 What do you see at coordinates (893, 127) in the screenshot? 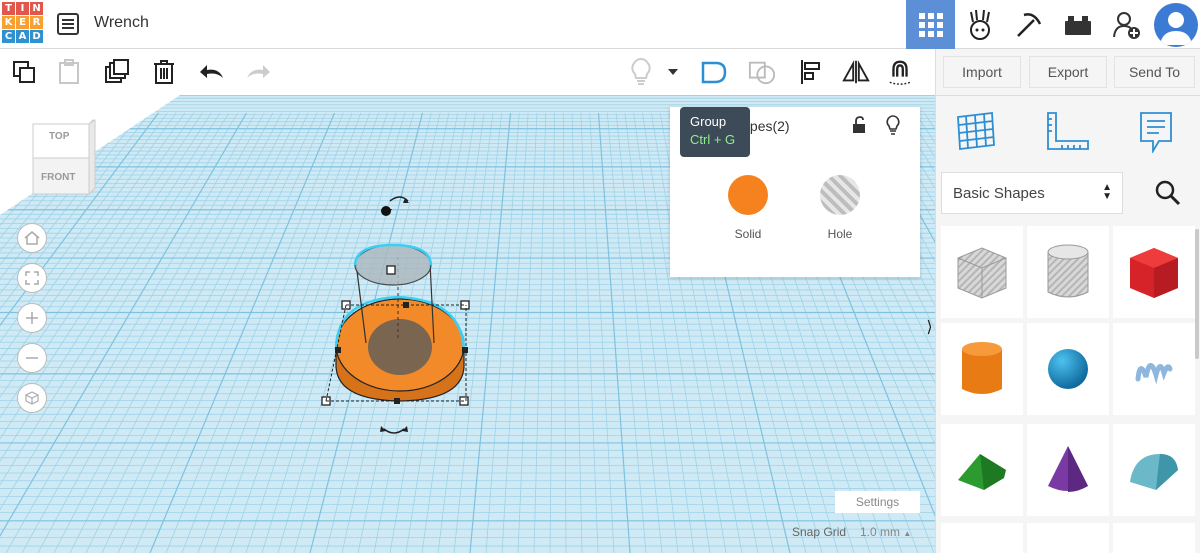
I see `hide-lightbulb-icon` at bounding box center [893, 127].